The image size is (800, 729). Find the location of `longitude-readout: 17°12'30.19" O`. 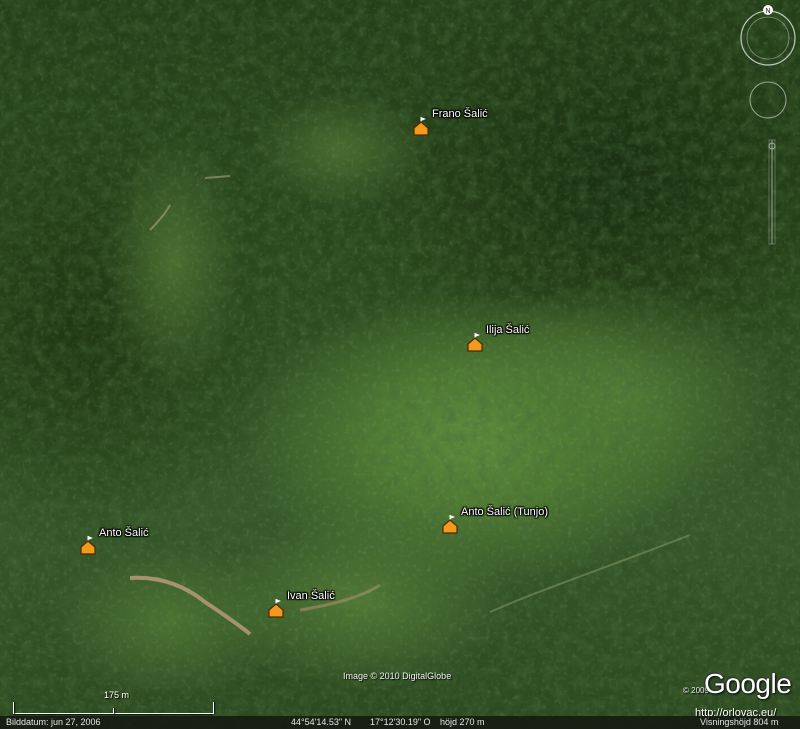

longitude-readout: 17°12'30.19" O is located at coordinates (400, 722).